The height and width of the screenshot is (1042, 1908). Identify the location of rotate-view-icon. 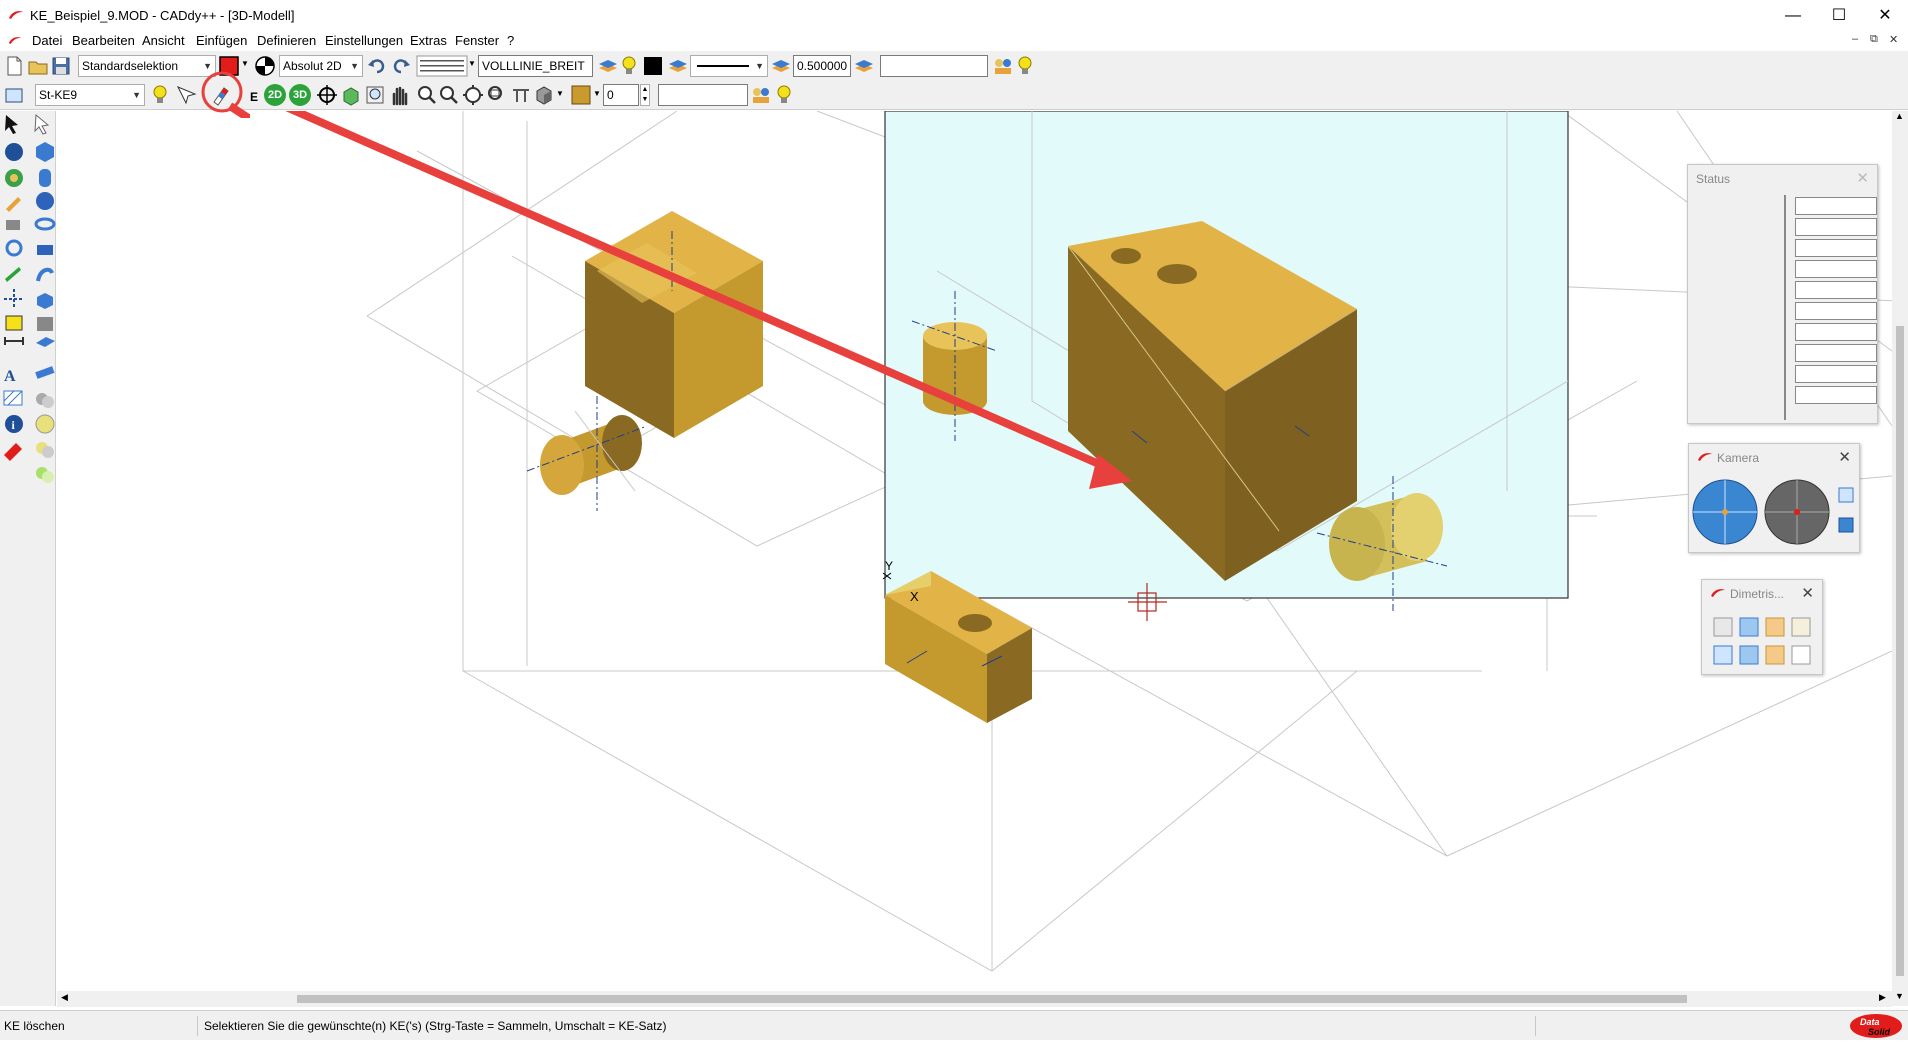
(327, 95).